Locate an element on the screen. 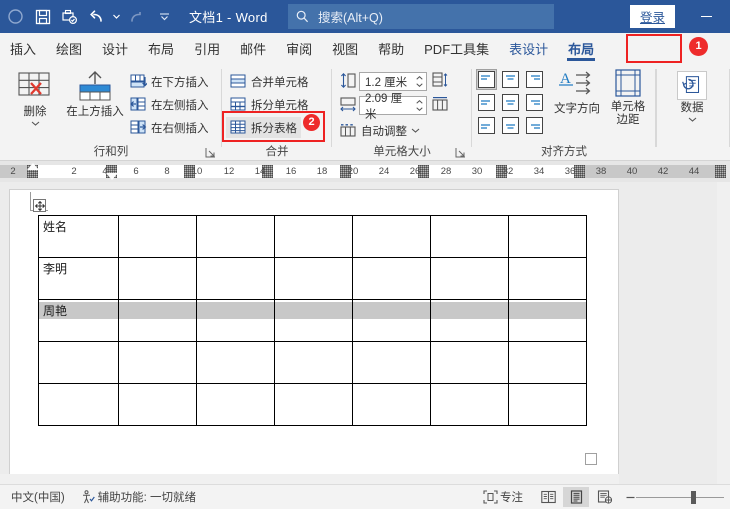 The height and width of the screenshot is (509, 730). insert-below-button: 在下方插入 is located at coordinates (169, 81).